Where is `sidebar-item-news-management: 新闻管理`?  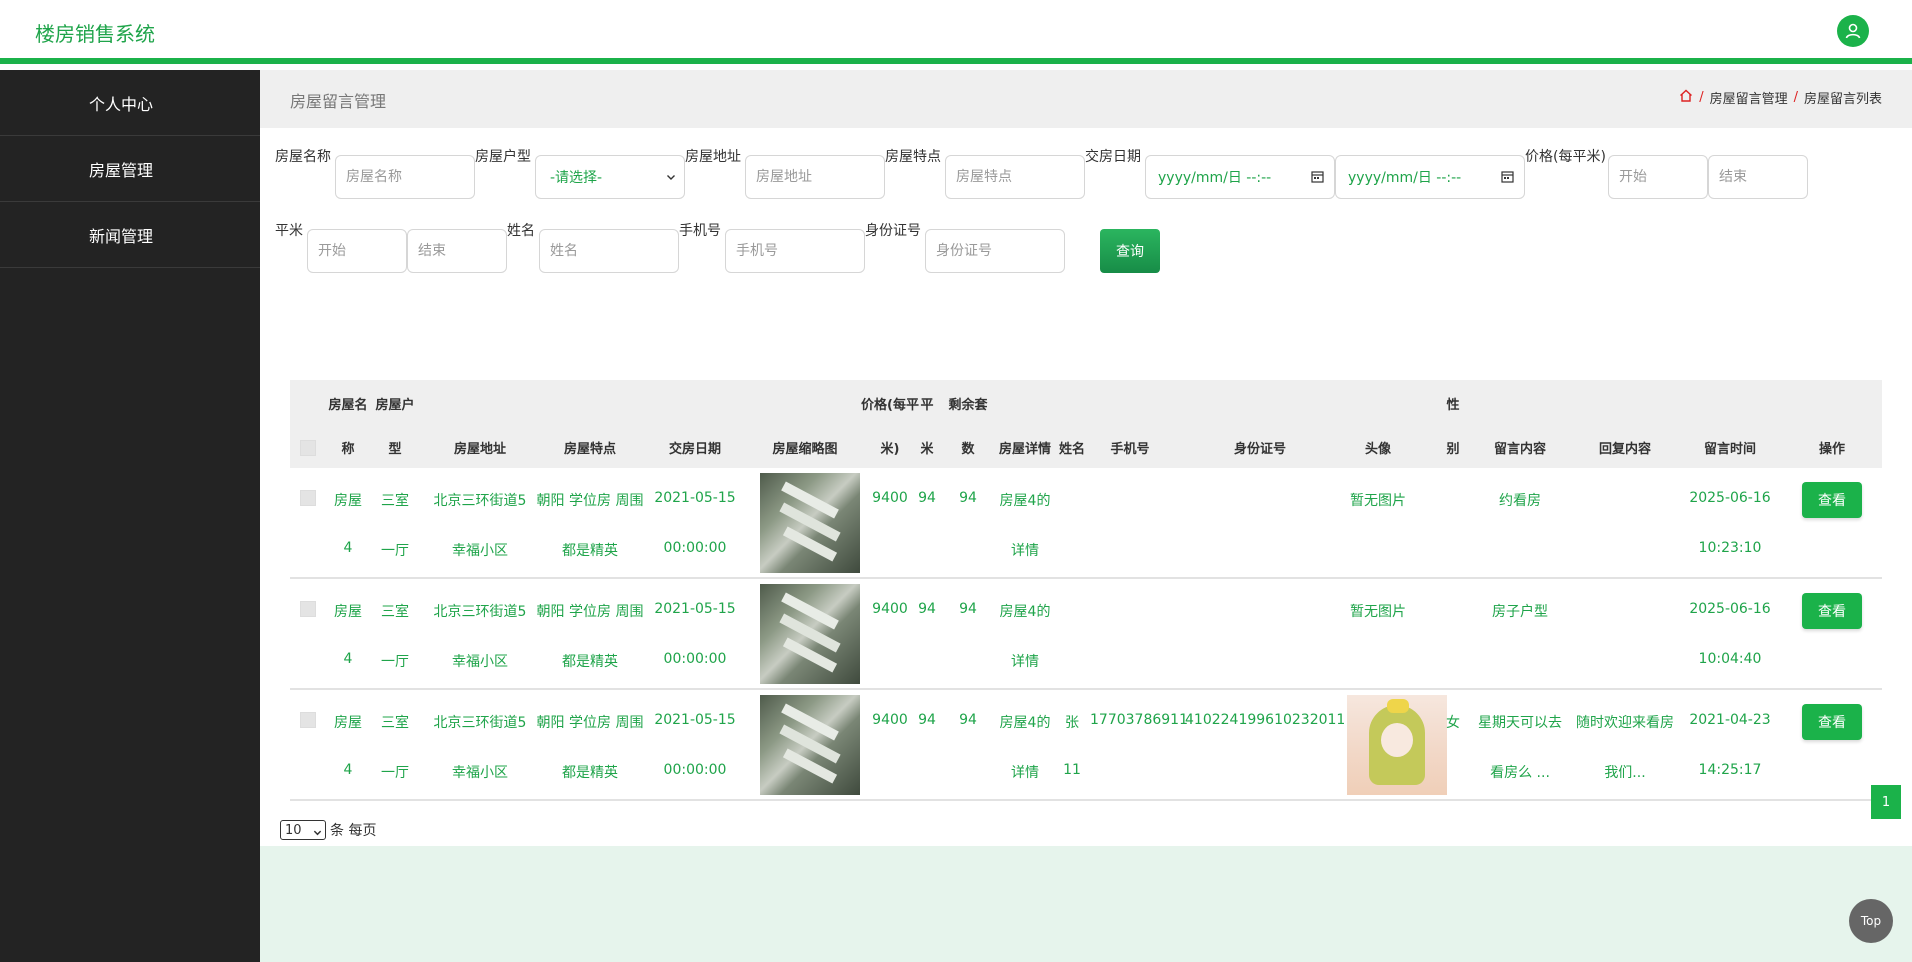 sidebar-item-news-management: 新闻管理 is located at coordinates (130, 235).